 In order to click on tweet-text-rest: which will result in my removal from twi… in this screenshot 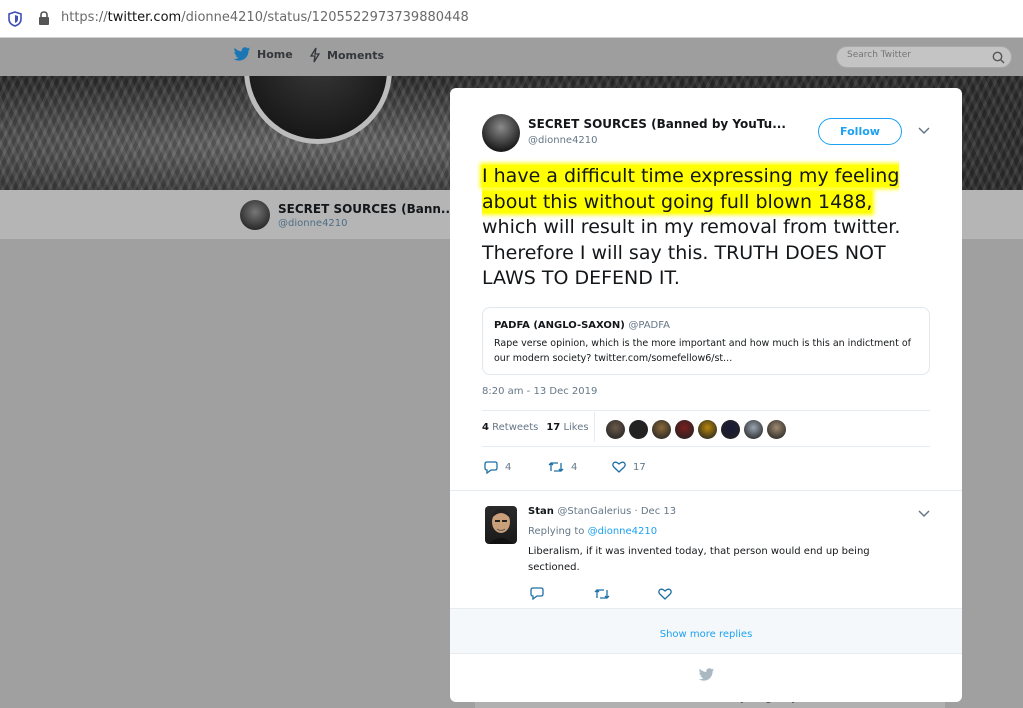, I will do `click(691, 252)`.